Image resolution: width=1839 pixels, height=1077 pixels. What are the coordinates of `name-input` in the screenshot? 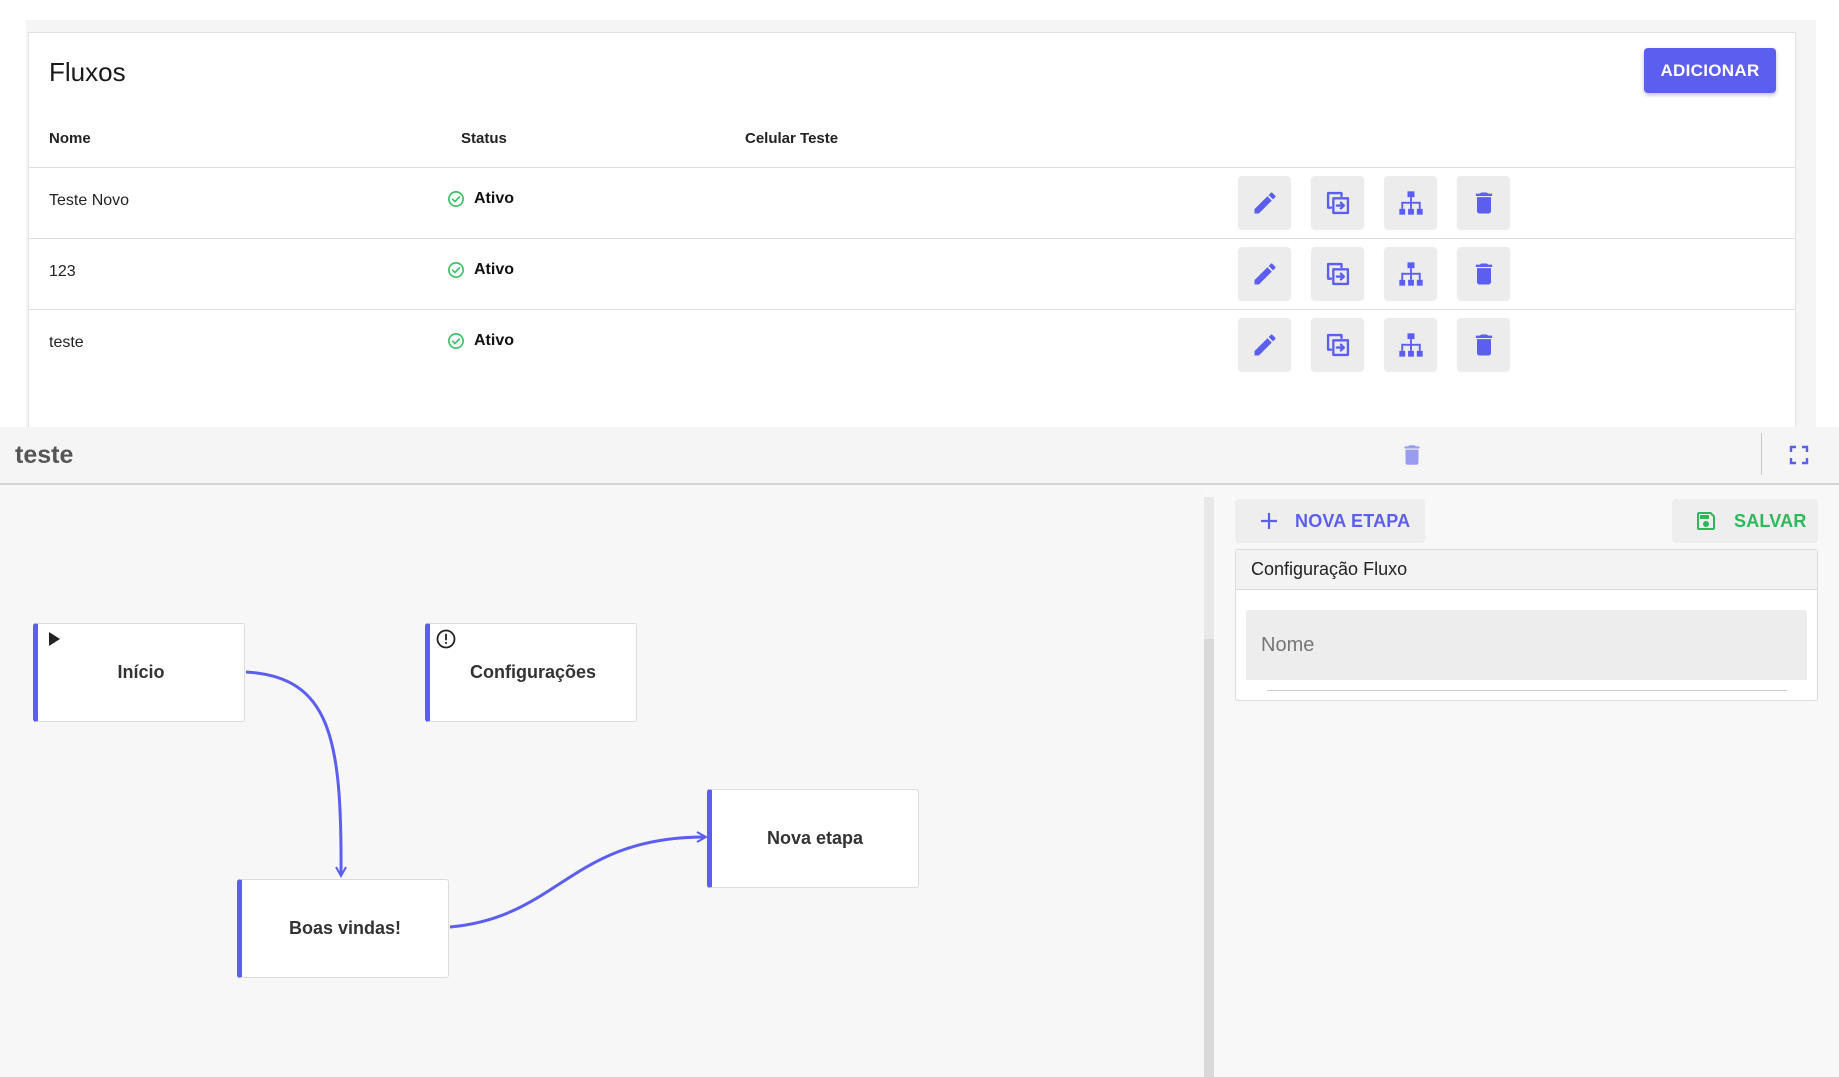 It's located at (1526, 645).